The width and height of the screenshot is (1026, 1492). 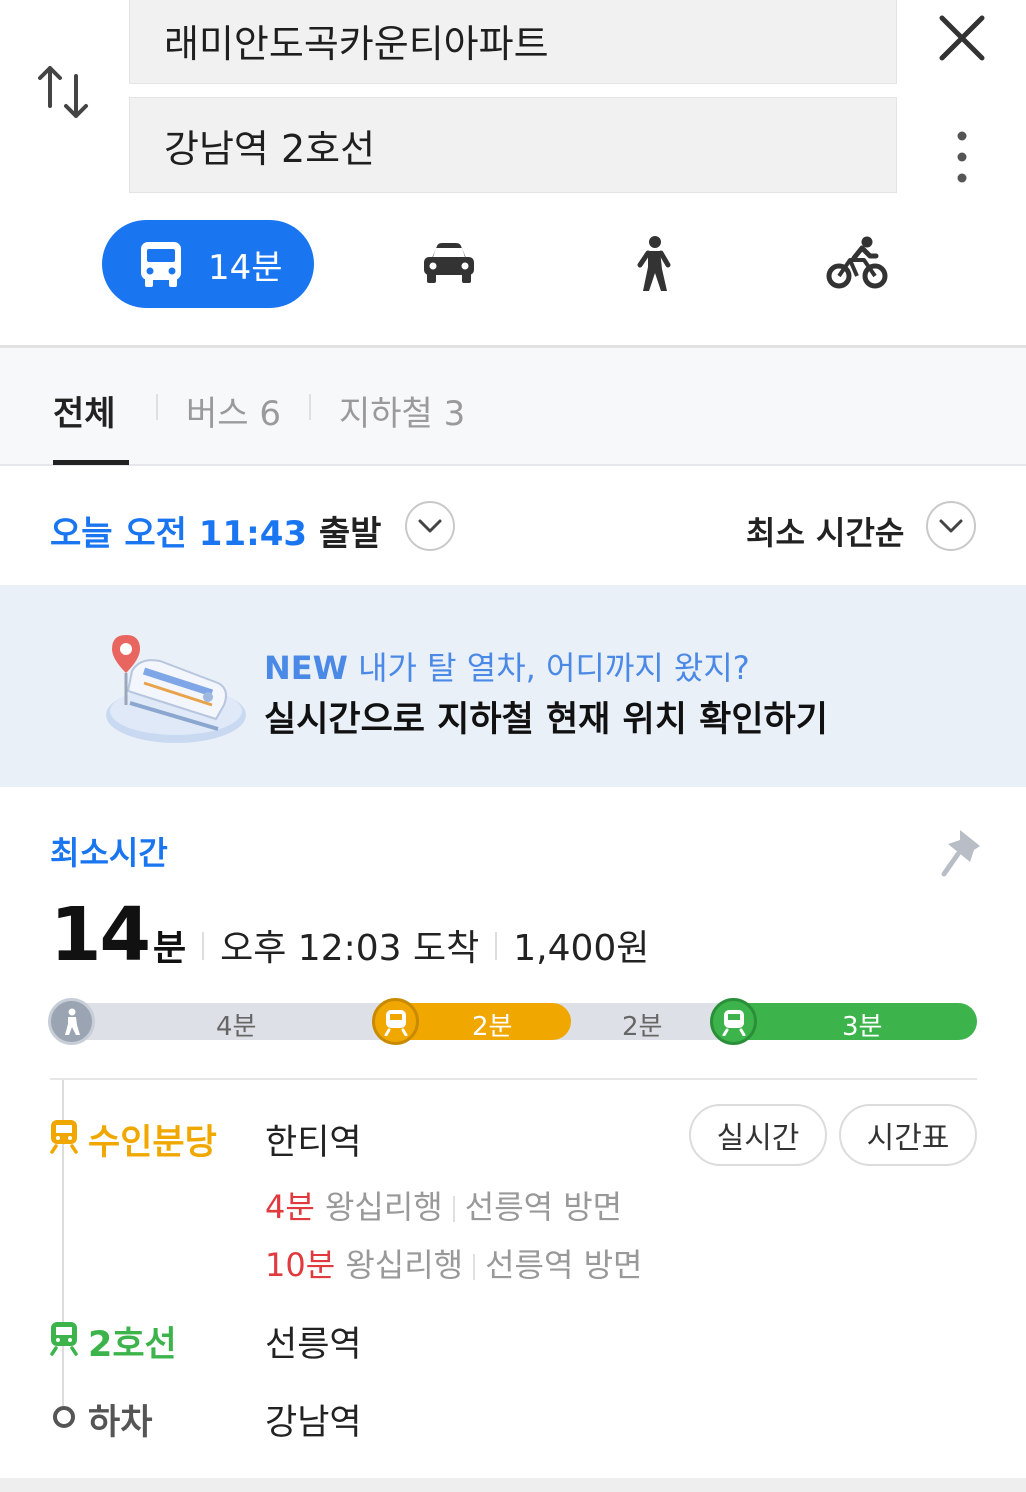 I want to click on train-illustration-icon, so click(x=176, y=689).